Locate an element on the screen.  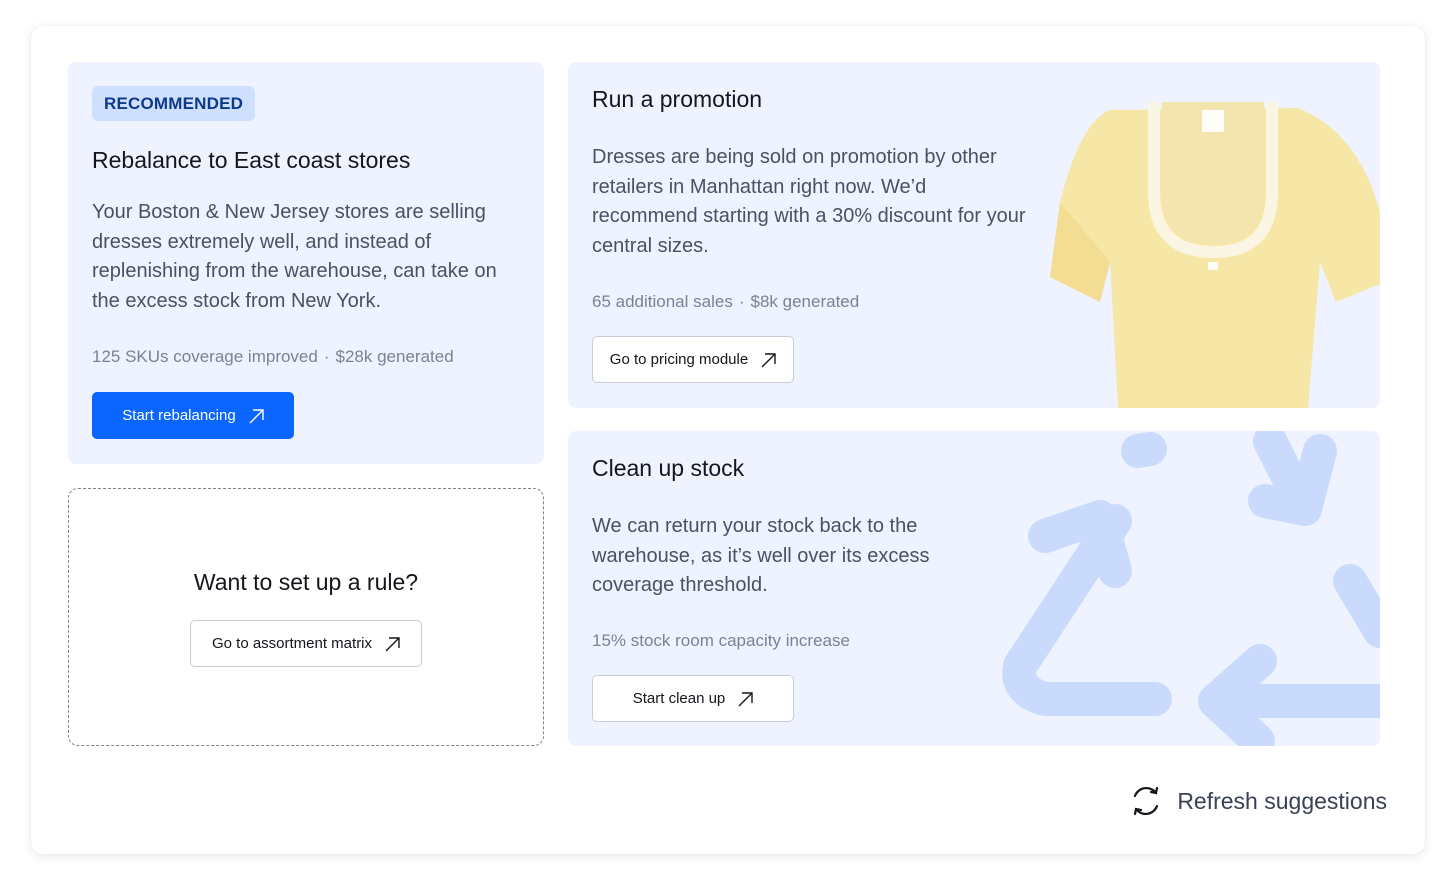
yellow-top-image is located at coordinates (1215, 255).